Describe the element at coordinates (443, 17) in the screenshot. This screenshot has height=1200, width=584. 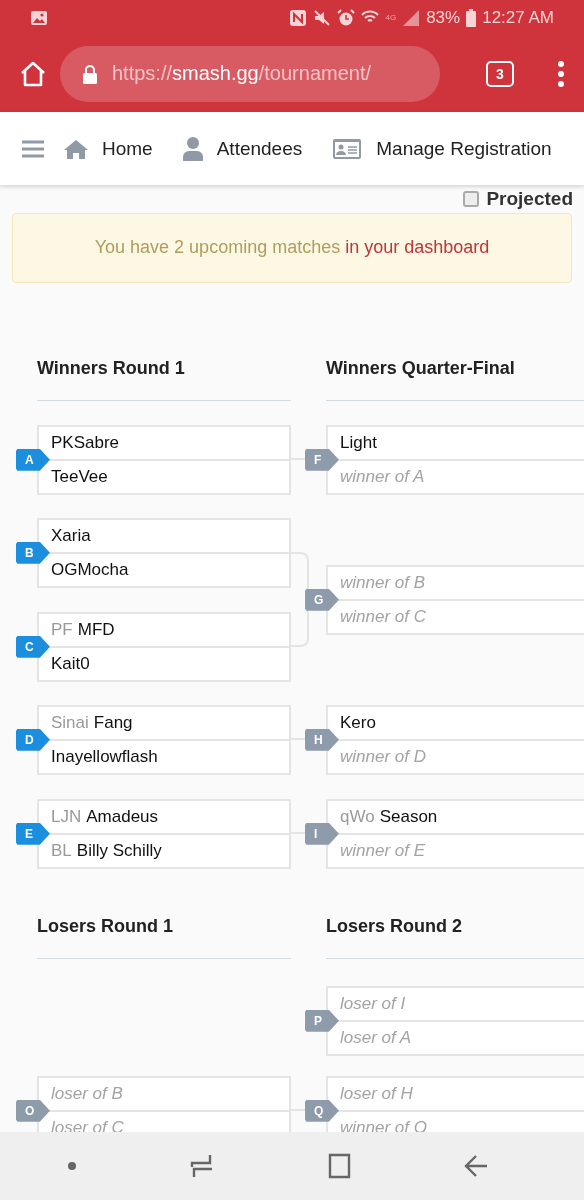
I see `battery-percent: 83%` at that location.